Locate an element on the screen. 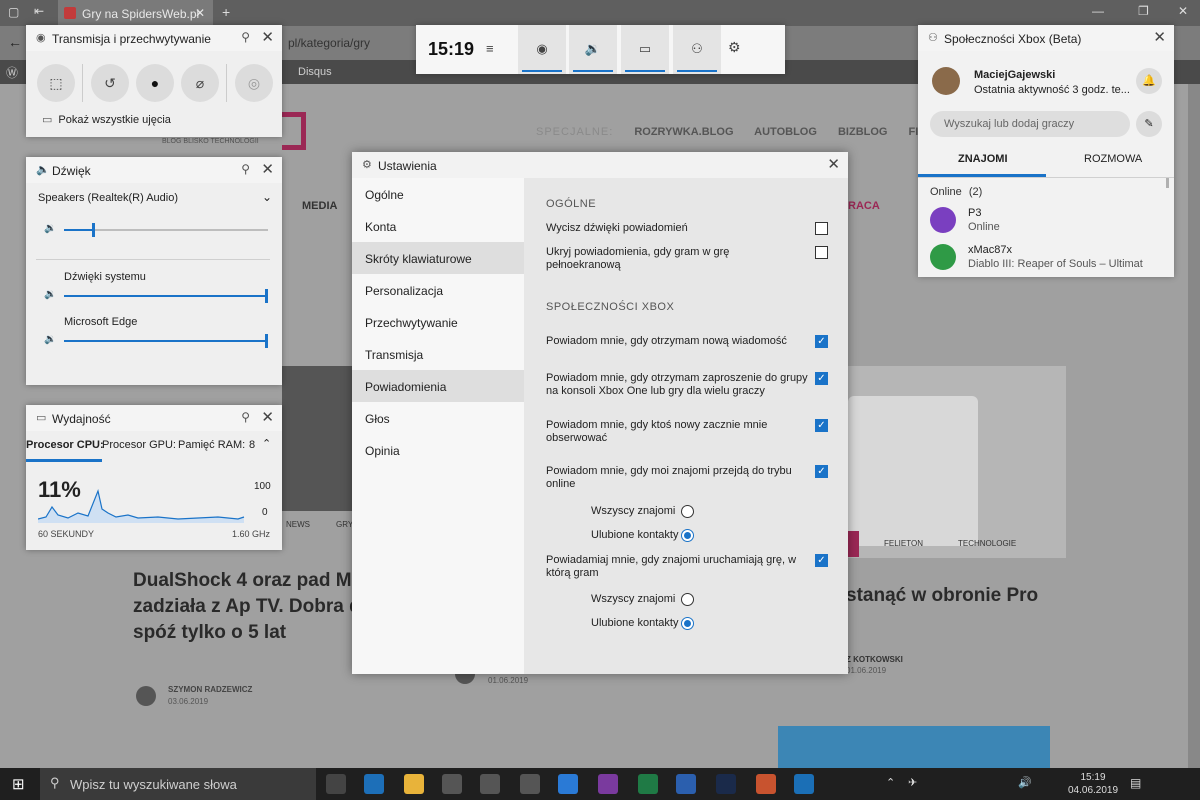 The height and width of the screenshot is (800, 1200). article-image is located at coordinates (317, 438).